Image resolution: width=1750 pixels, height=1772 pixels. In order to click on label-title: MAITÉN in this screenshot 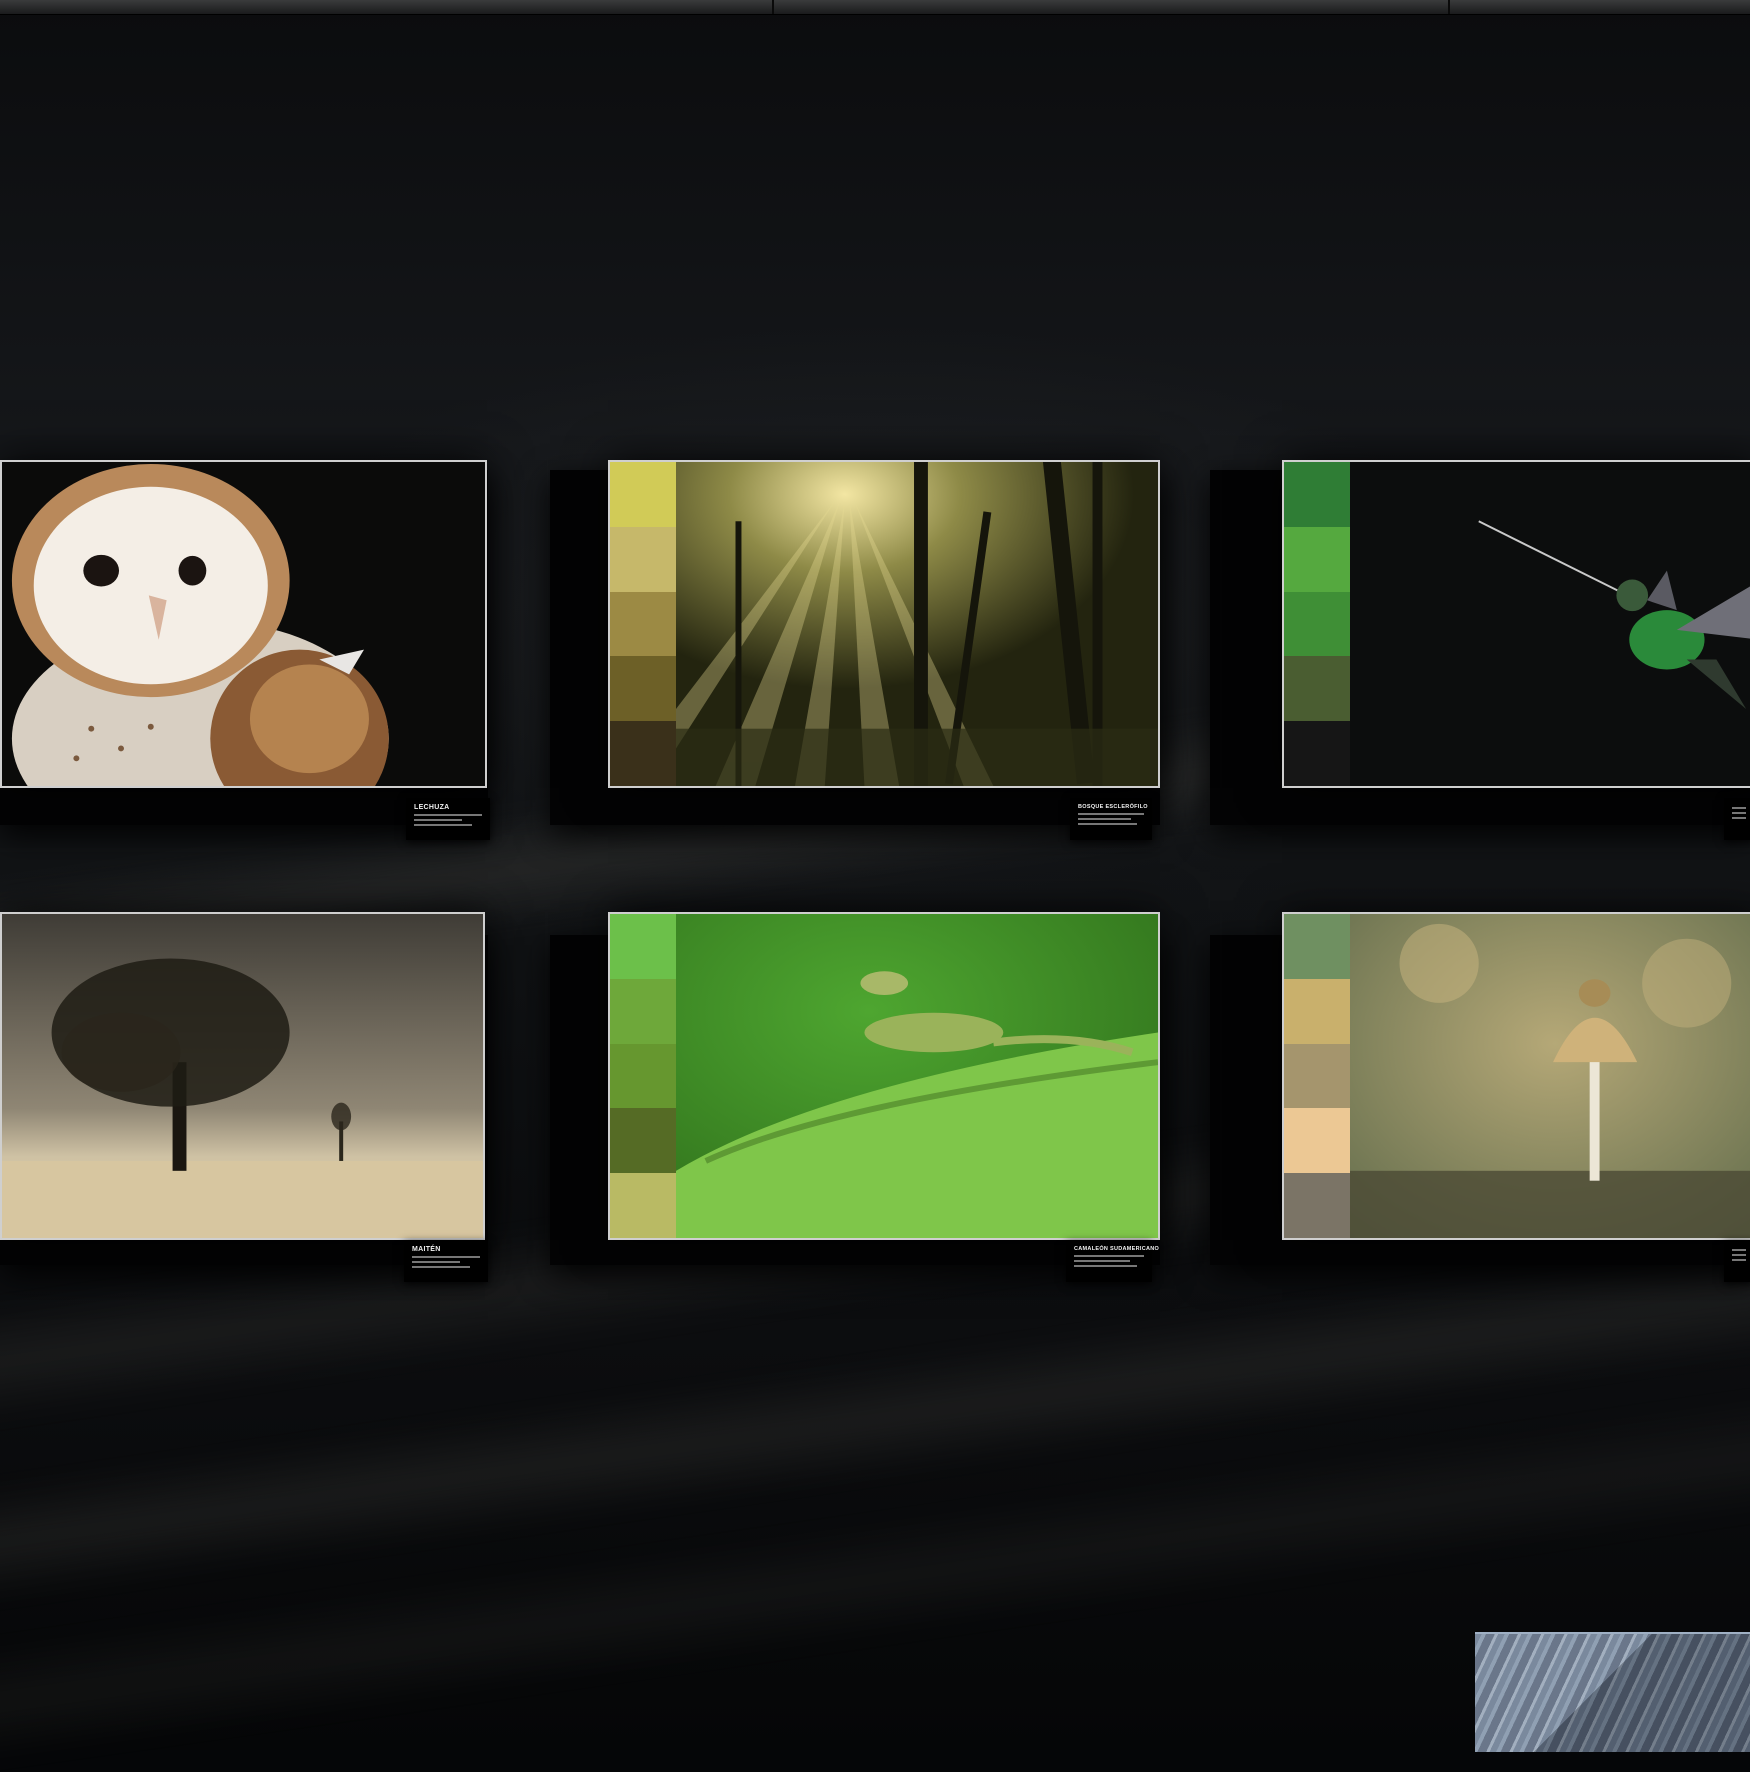, I will do `click(426, 1249)`.